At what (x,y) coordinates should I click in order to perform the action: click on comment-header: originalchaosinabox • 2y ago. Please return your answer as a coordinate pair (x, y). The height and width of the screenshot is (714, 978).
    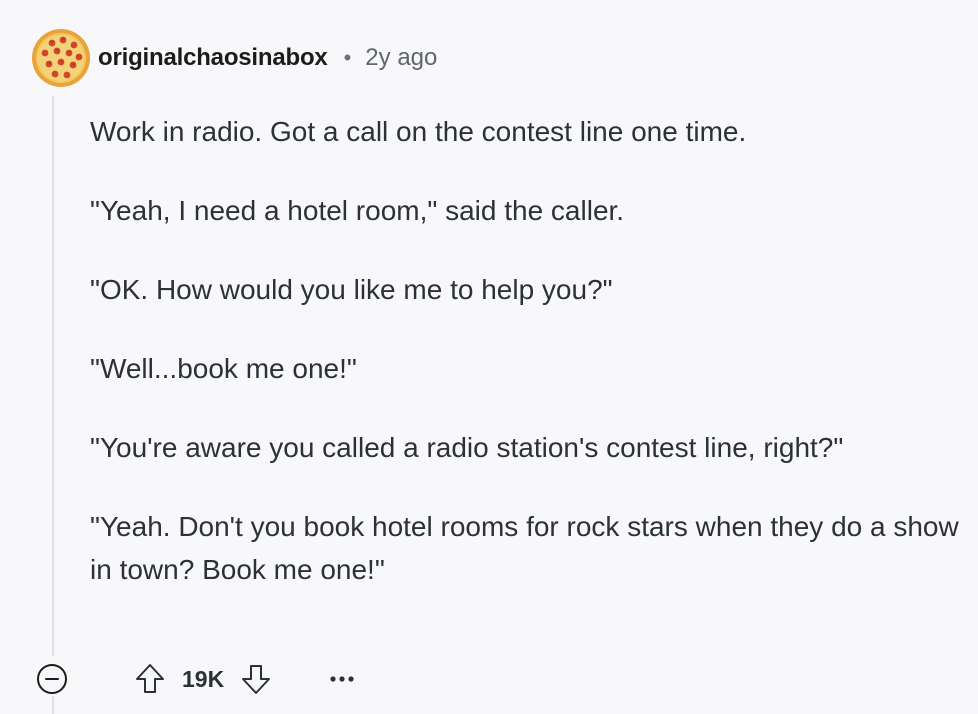
    Looking at the image, I should click on (233, 58).